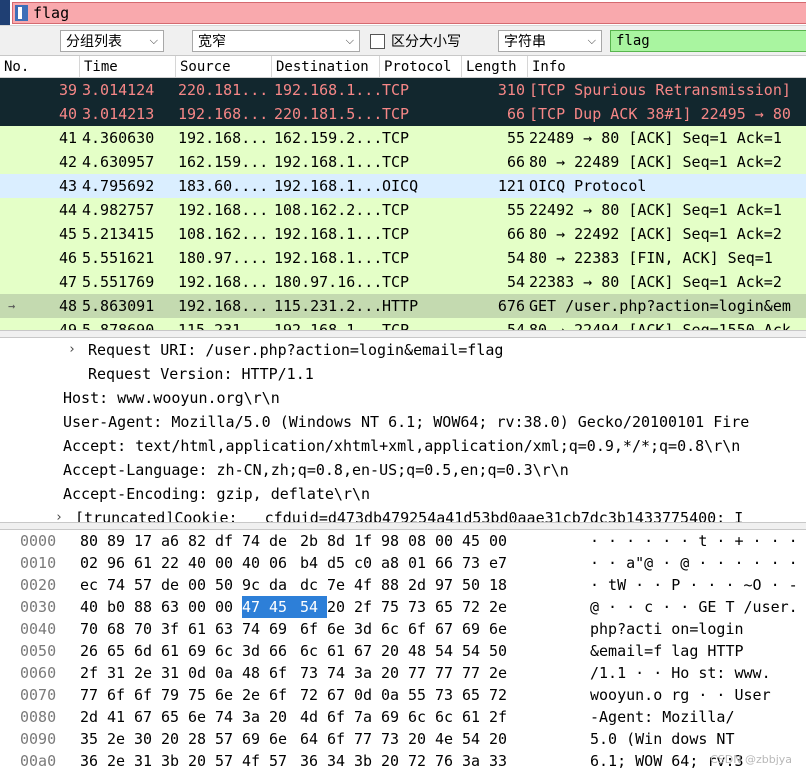 The image size is (806, 774). What do you see at coordinates (147, 651) in the screenshot?
I see `hex-byte: 6d` at bounding box center [147, 651].